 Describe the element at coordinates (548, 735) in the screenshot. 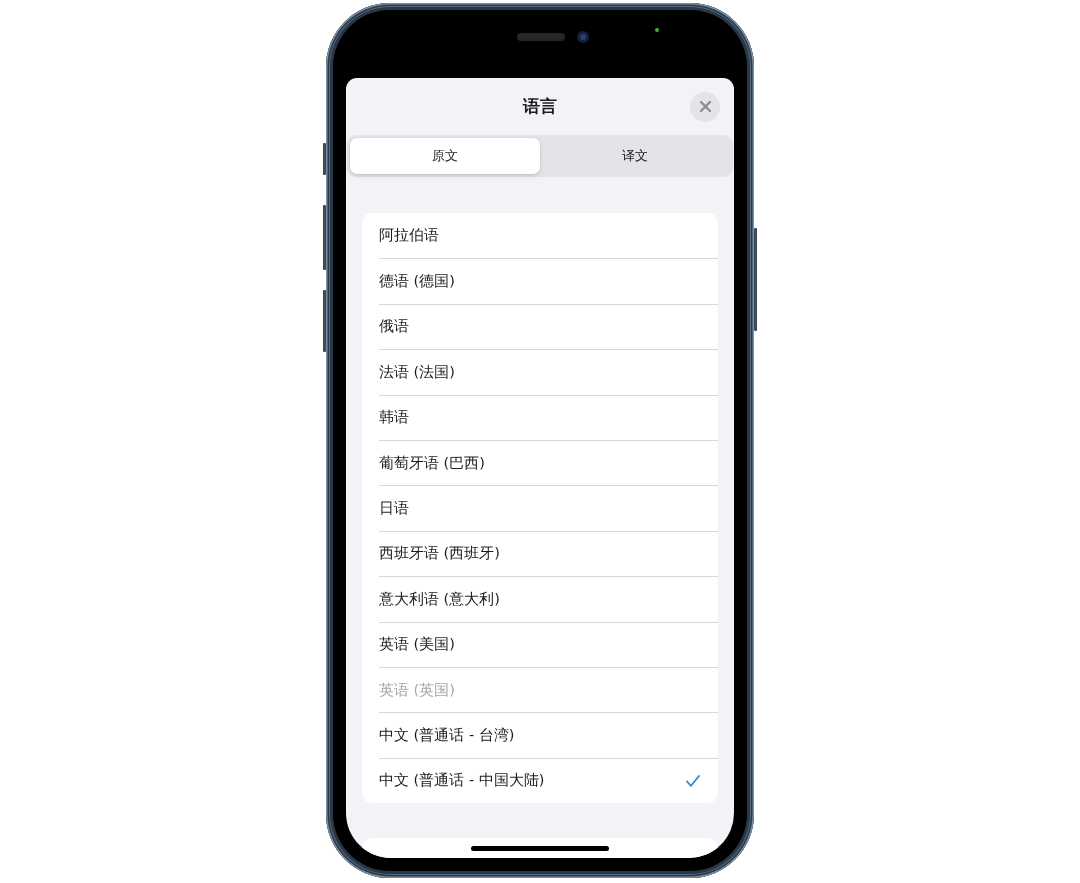

I see `language-option: 中文 (普通话 - 台湾)` at that location.